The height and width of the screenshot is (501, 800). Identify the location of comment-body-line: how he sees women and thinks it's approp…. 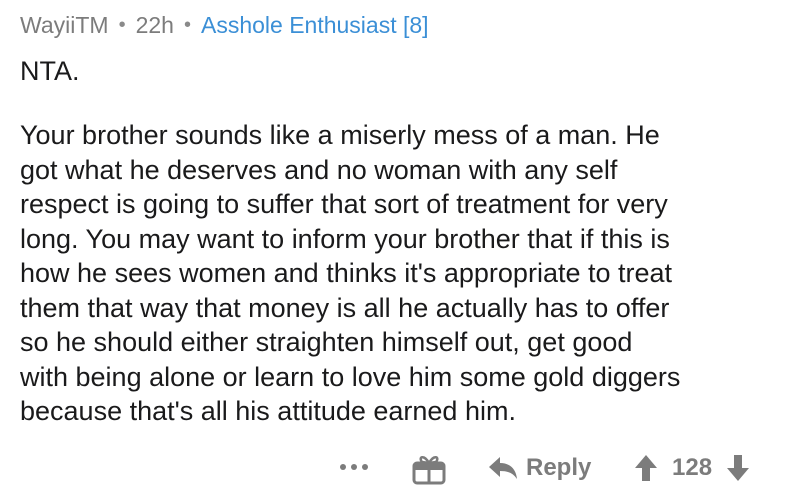
(346, 273).